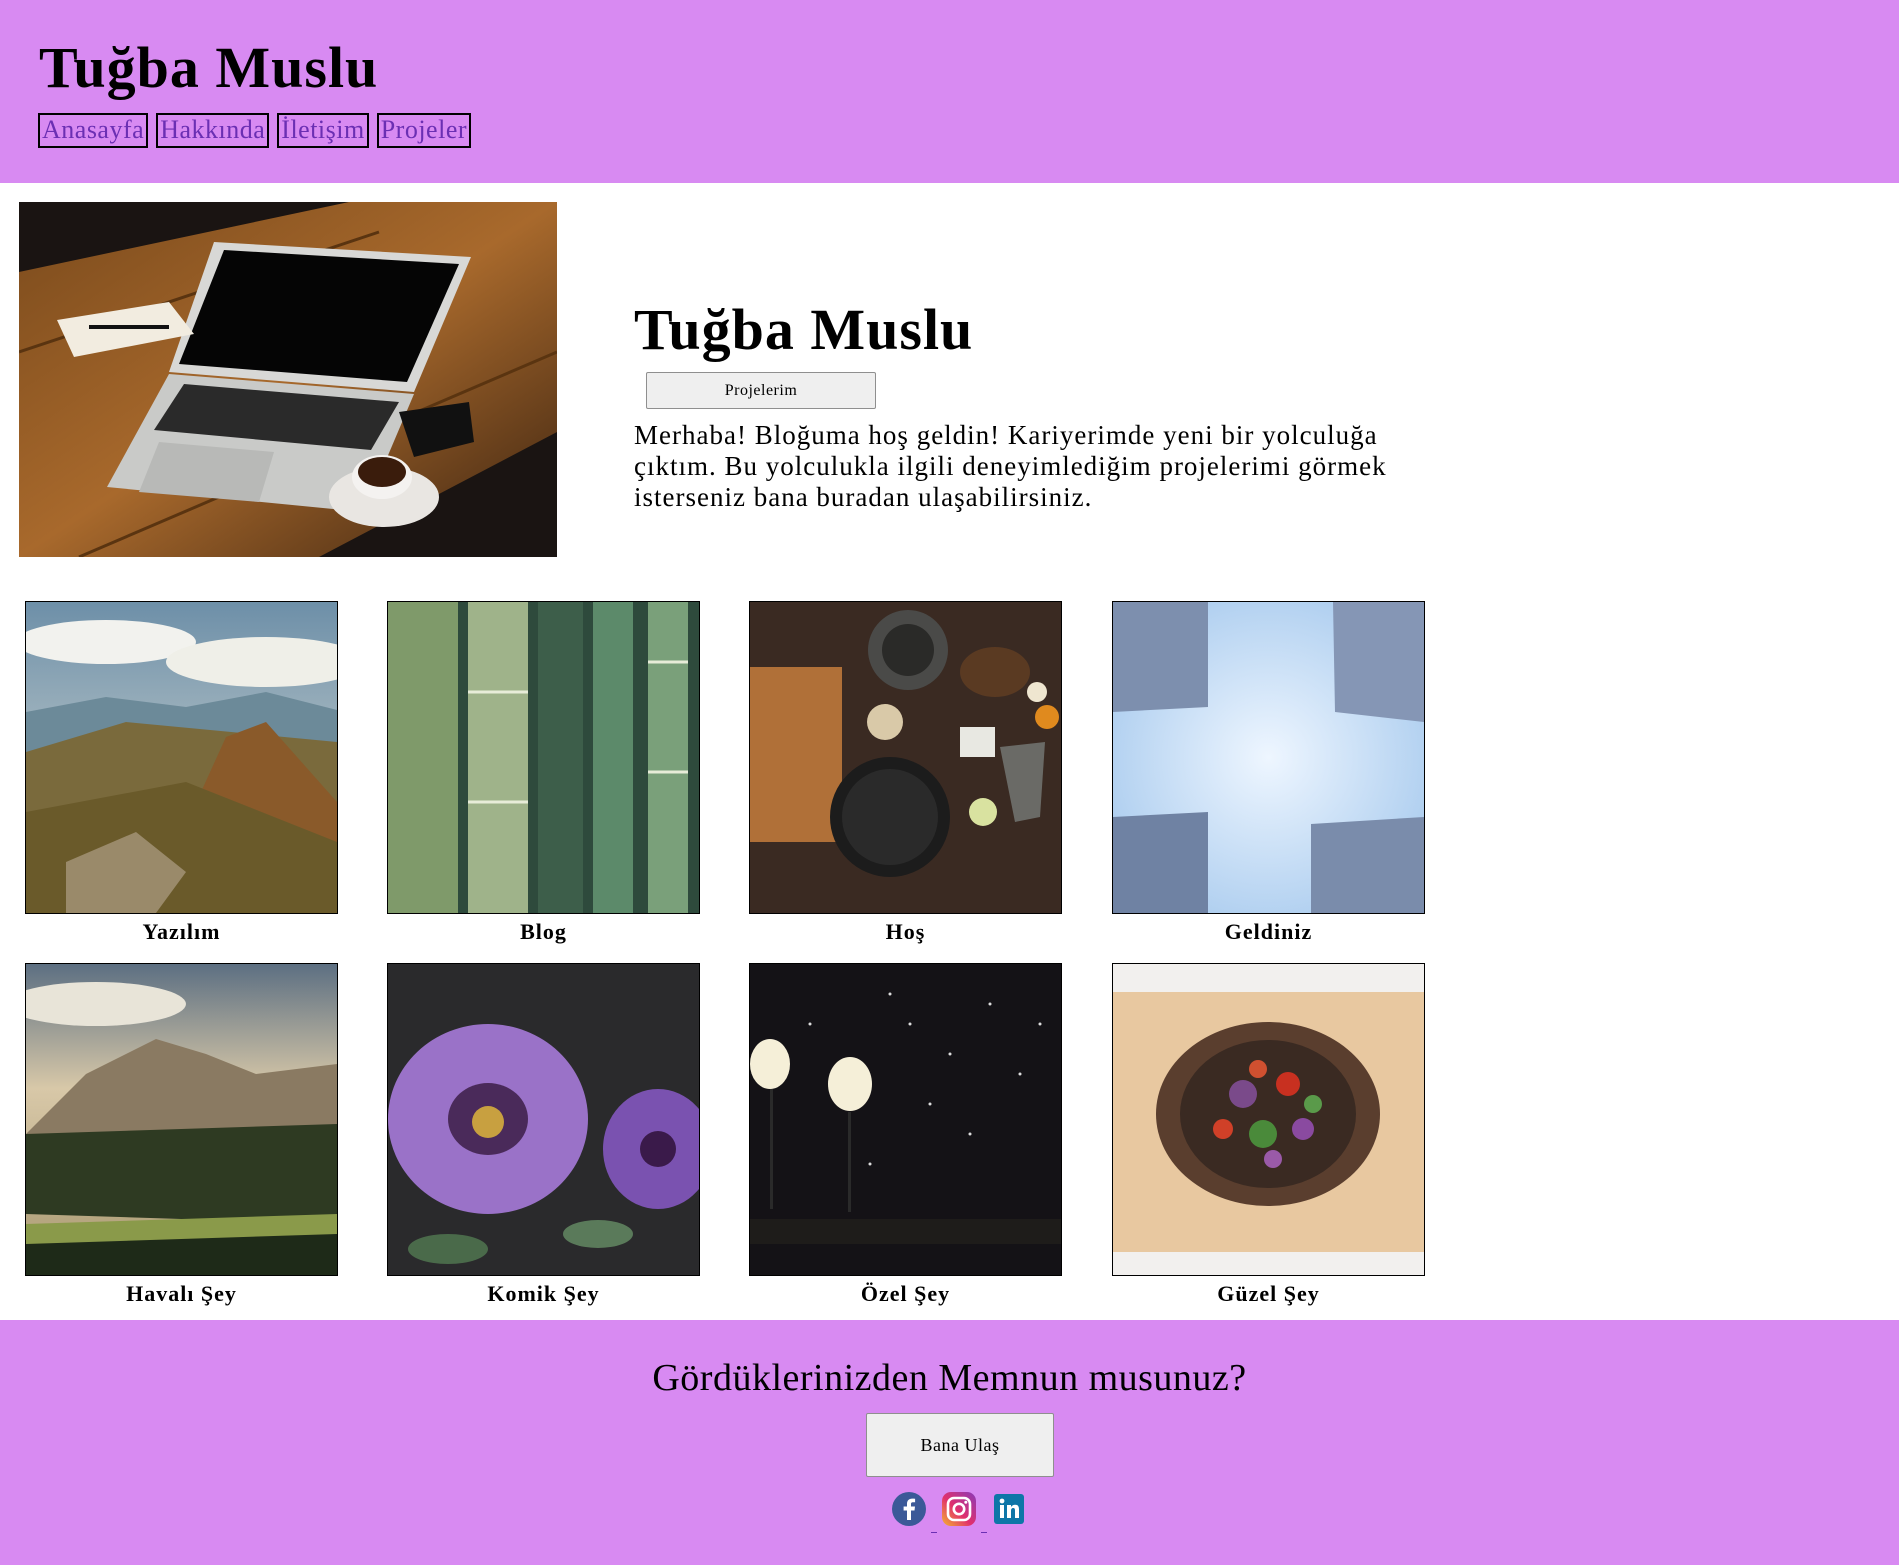 The height and width of the screenshot is (1565, 1899). I want to click on gallery-item: Yazılım, so click(181, 773).